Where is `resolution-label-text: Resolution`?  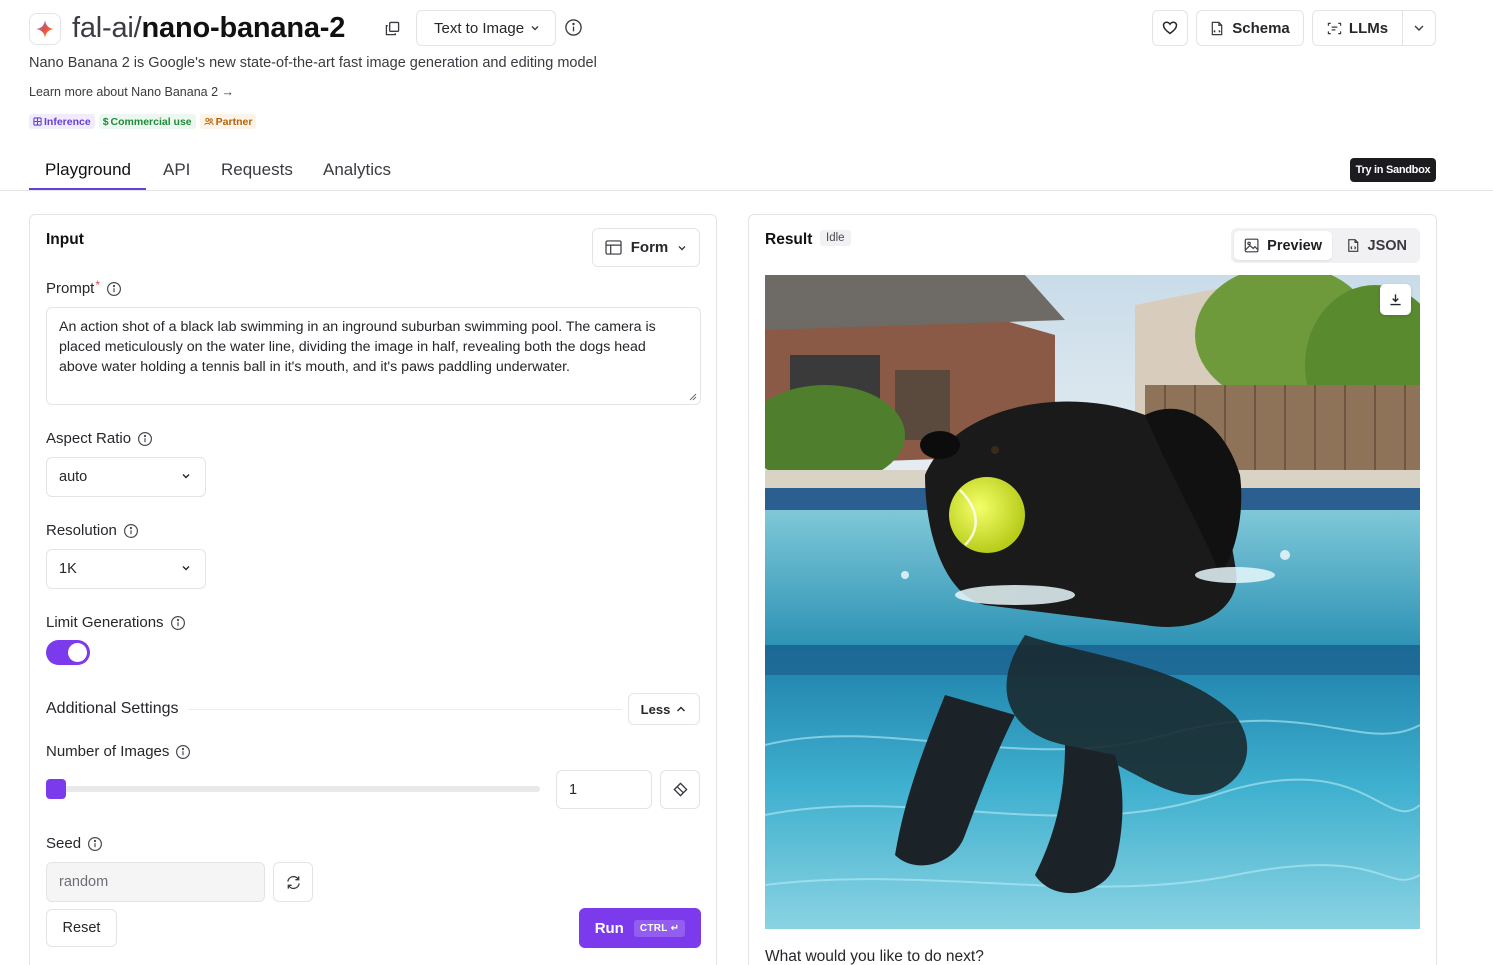
resolution-label-text: Resolution is located at coordinates (81, 530).